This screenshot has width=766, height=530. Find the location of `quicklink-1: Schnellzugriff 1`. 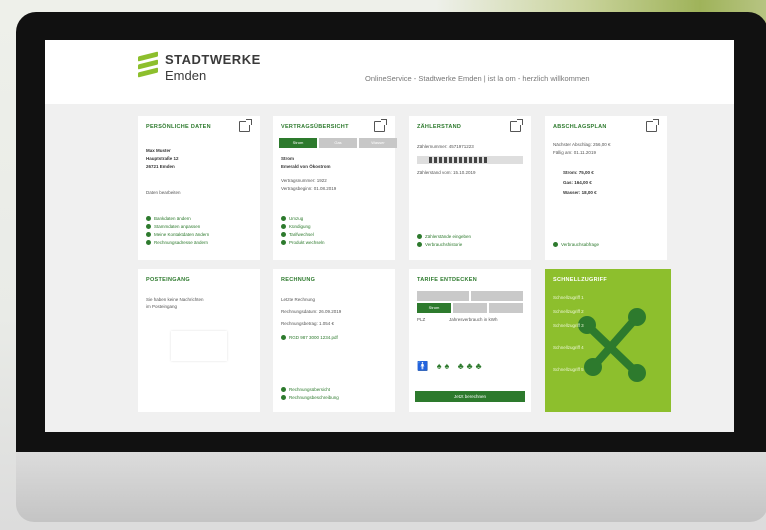

quicklink-1: Schnellzugriff 1 is located at coordinates (568, 297).